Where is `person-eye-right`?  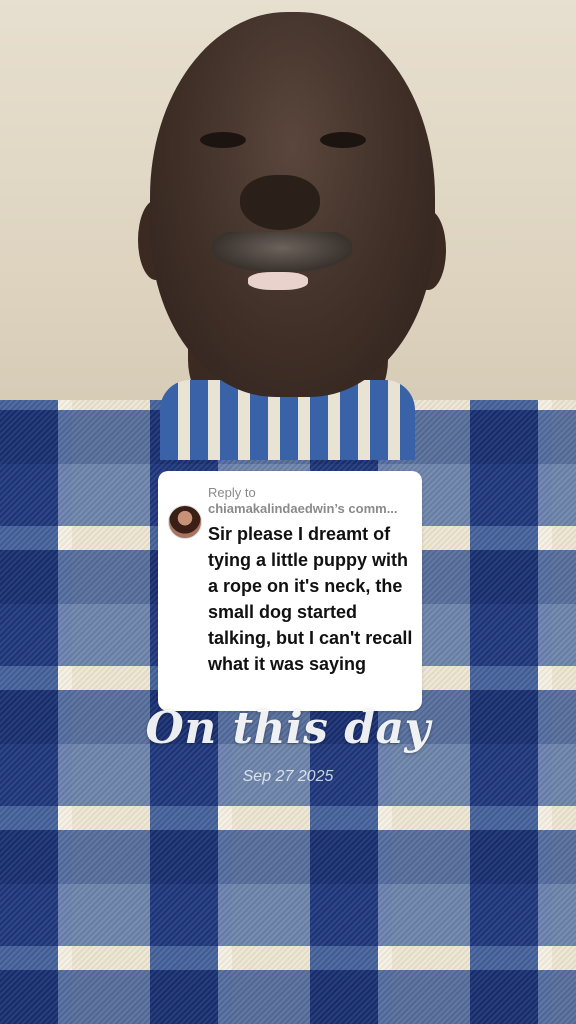
person-eye-right is located at coordinates (343, 140).